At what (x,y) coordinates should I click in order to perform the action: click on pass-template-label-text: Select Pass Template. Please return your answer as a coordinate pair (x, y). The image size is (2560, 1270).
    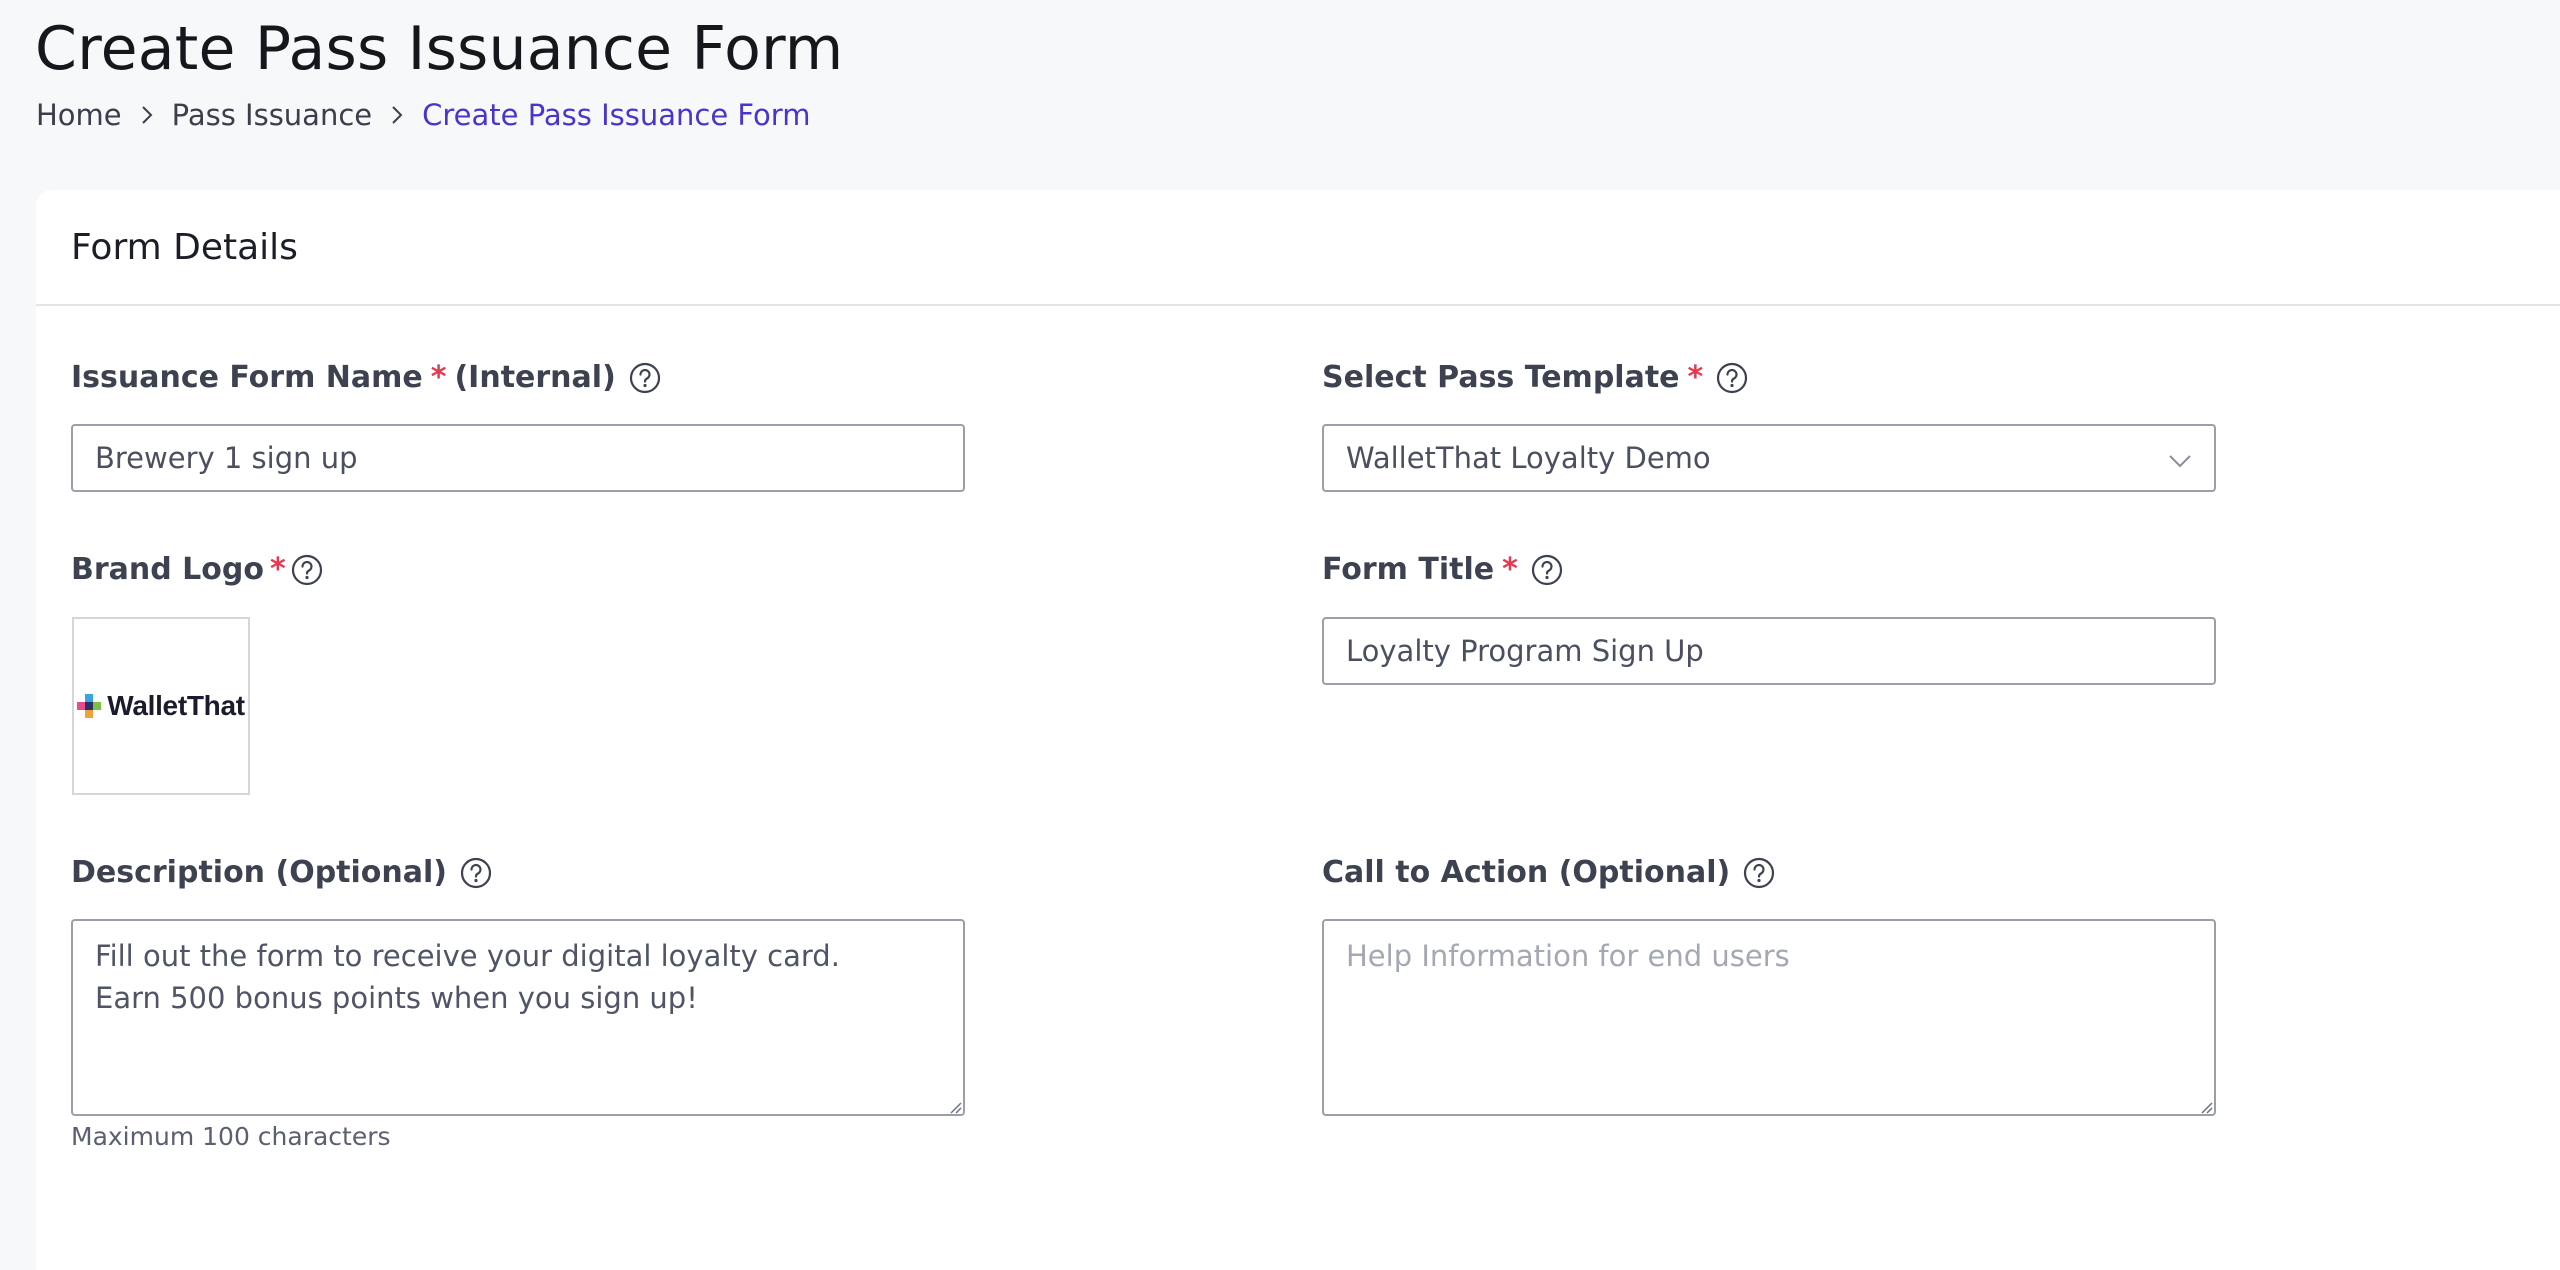
    Looking at the image, I should click on (1501, 377).